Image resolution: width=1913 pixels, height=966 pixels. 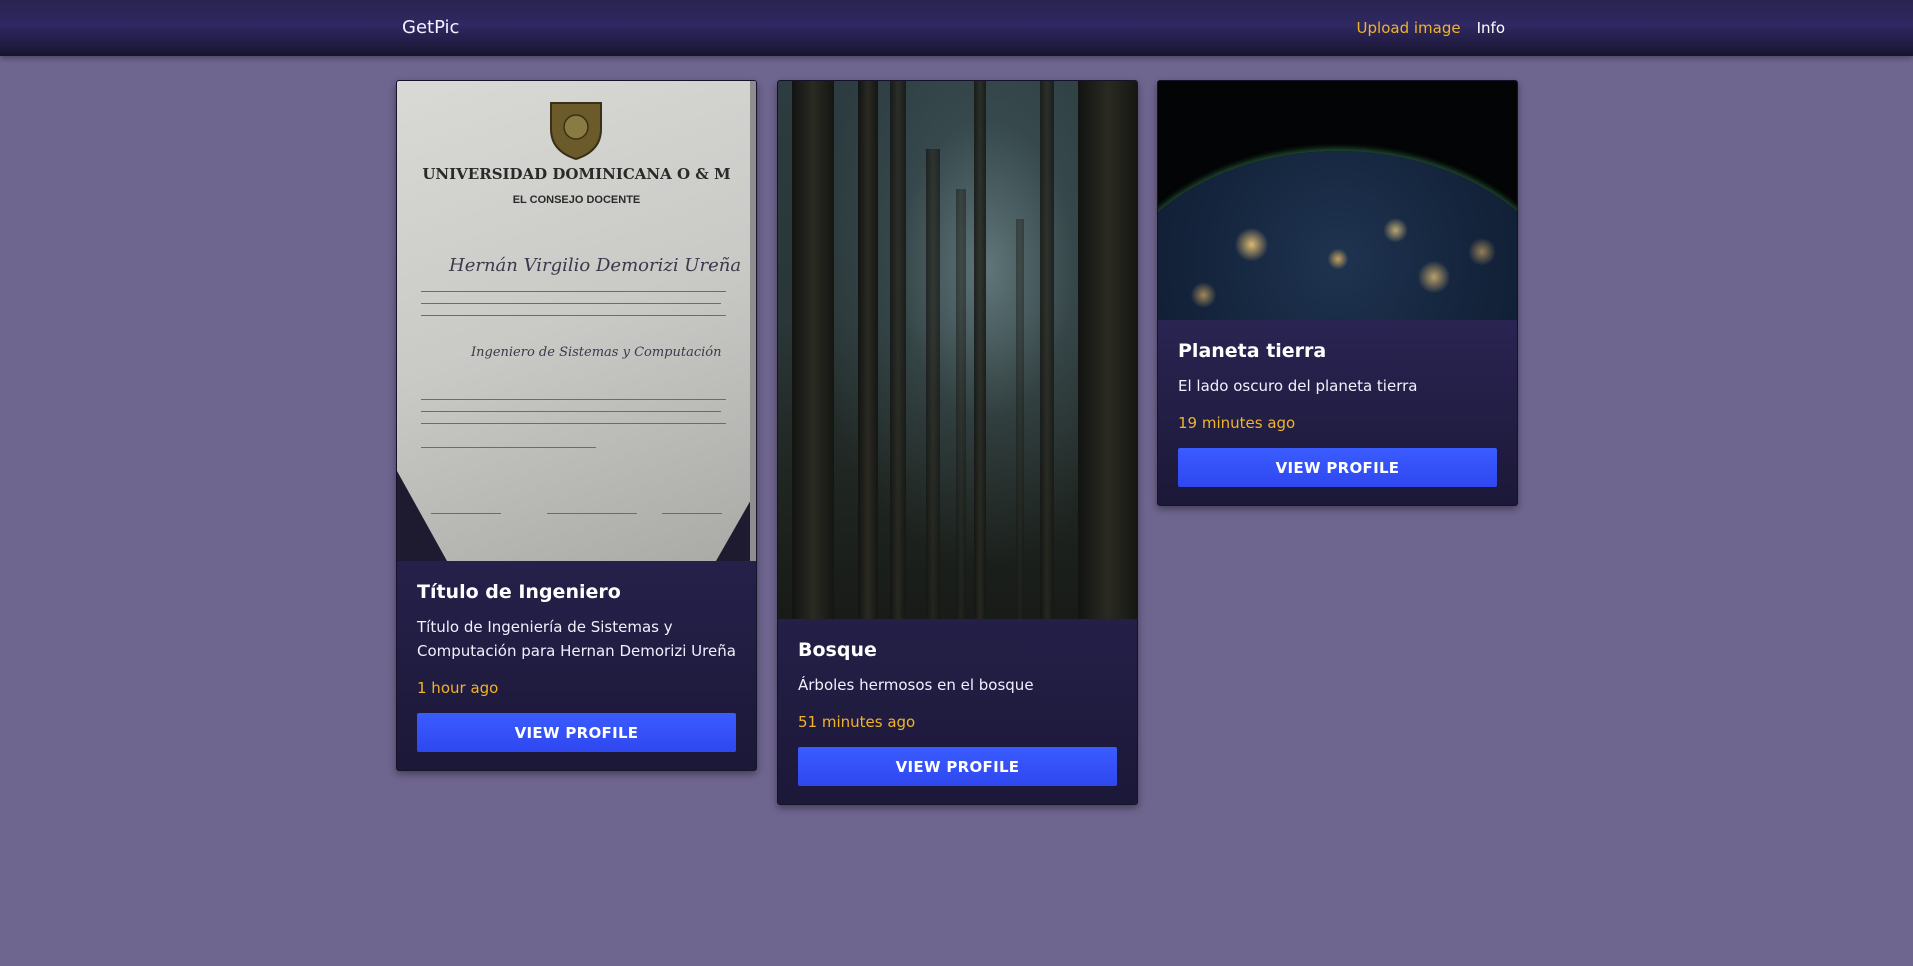 What do you see at coordinates (1237, 423) in the screenshot?
I see `card-timestamp: 19 minutes ago` at bounding box center [1237, 423].